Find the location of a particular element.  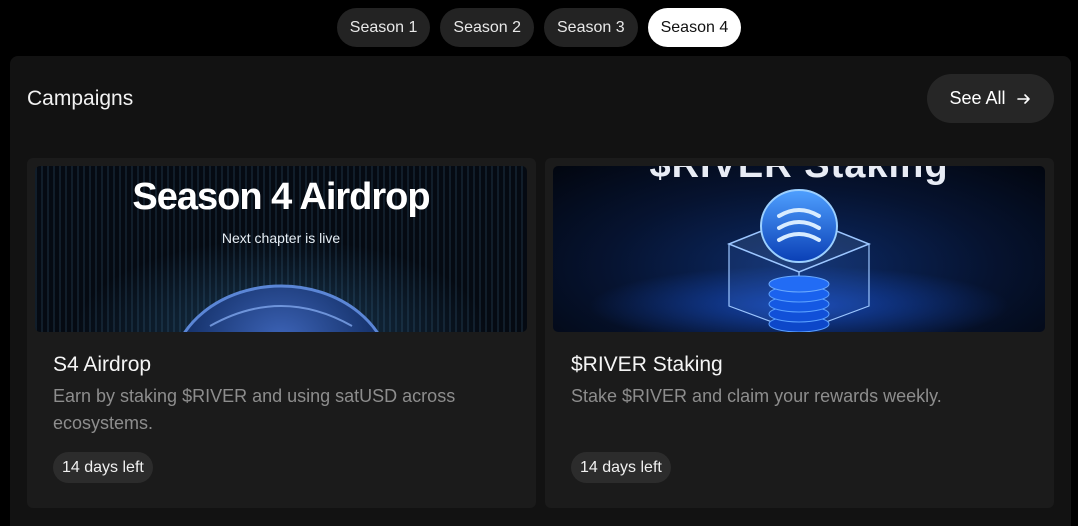

campaigns-heading: Campaigns is located at coordinates (80, 98).